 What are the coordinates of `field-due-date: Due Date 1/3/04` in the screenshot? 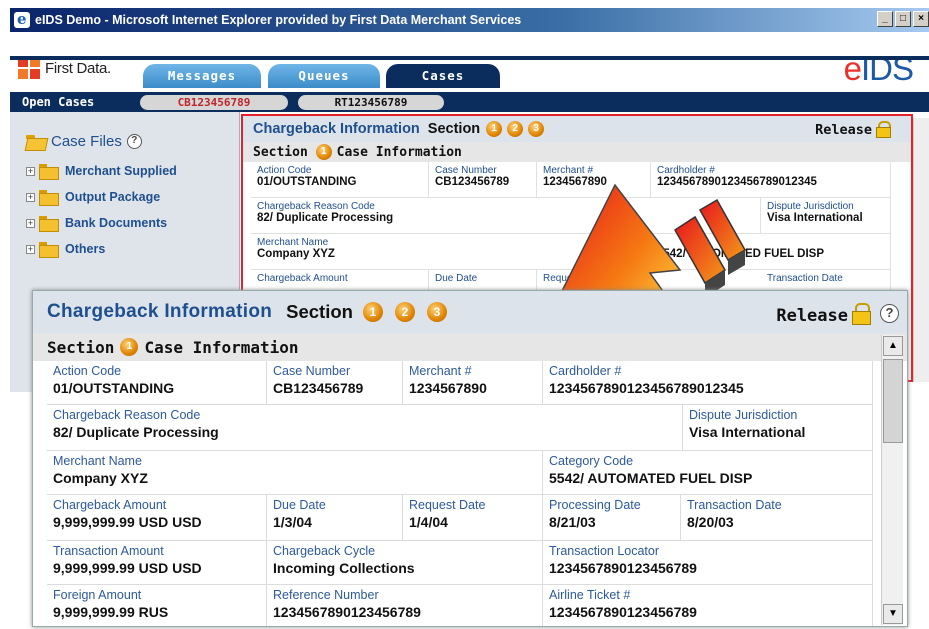 It's located at (335, 518).